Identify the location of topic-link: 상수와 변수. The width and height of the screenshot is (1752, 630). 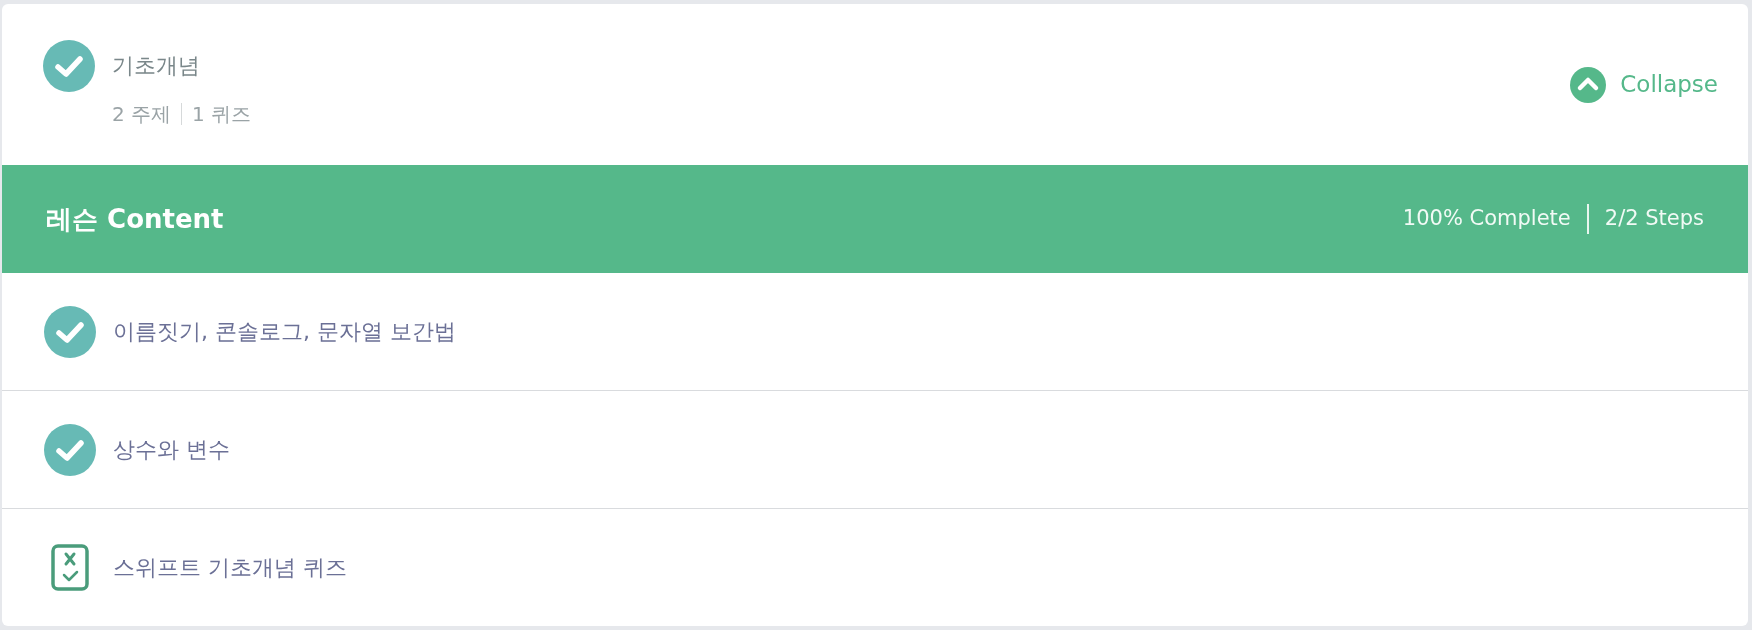
(137, 449).